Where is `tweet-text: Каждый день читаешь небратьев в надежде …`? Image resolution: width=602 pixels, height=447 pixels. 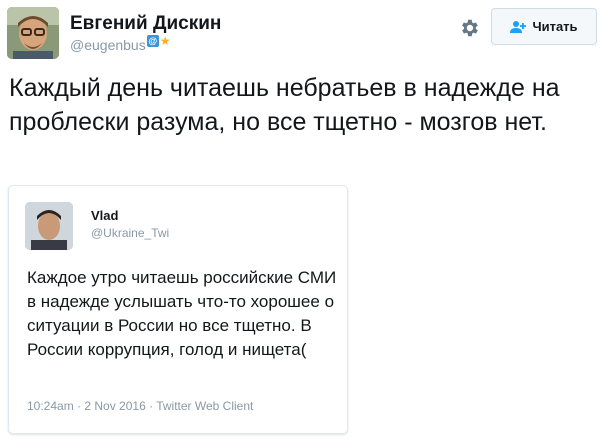
tweet-text: Каждый день читаешь небратьев в надежде … is located at coordinates (284, 105).